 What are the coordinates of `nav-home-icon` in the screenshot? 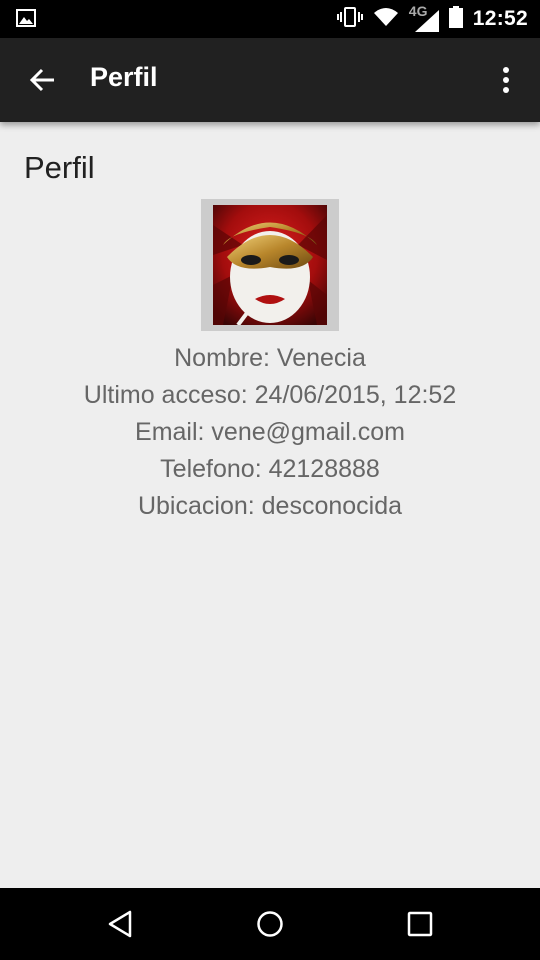 It's located at (270, 924).